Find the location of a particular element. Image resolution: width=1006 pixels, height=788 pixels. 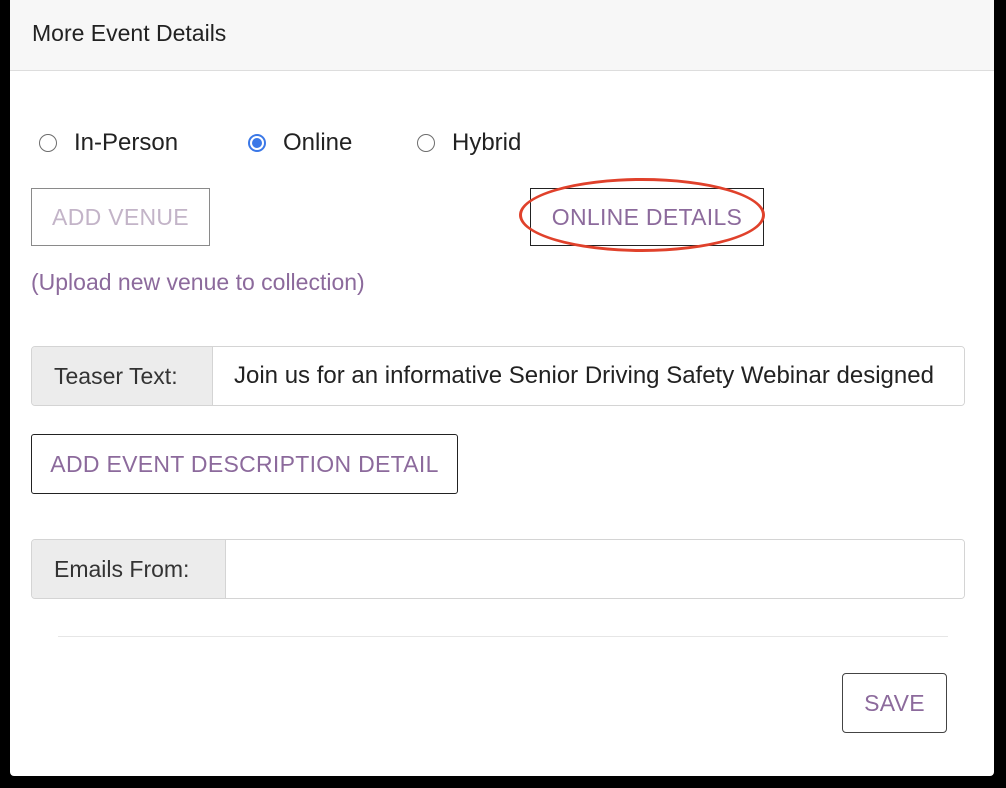

upload-venue-link: (Upload new venue to collection) is located at coordinates (198, 282).